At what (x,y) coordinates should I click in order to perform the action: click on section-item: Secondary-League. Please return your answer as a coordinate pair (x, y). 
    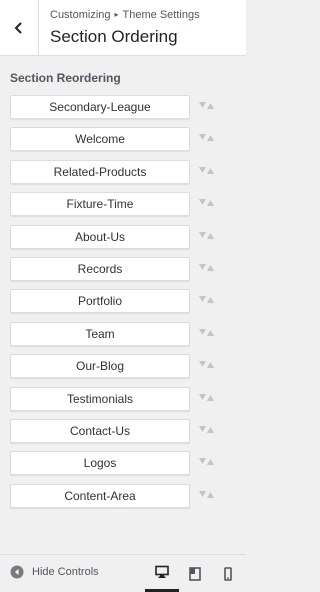
    Looking at the image, I should click on (120, 107).